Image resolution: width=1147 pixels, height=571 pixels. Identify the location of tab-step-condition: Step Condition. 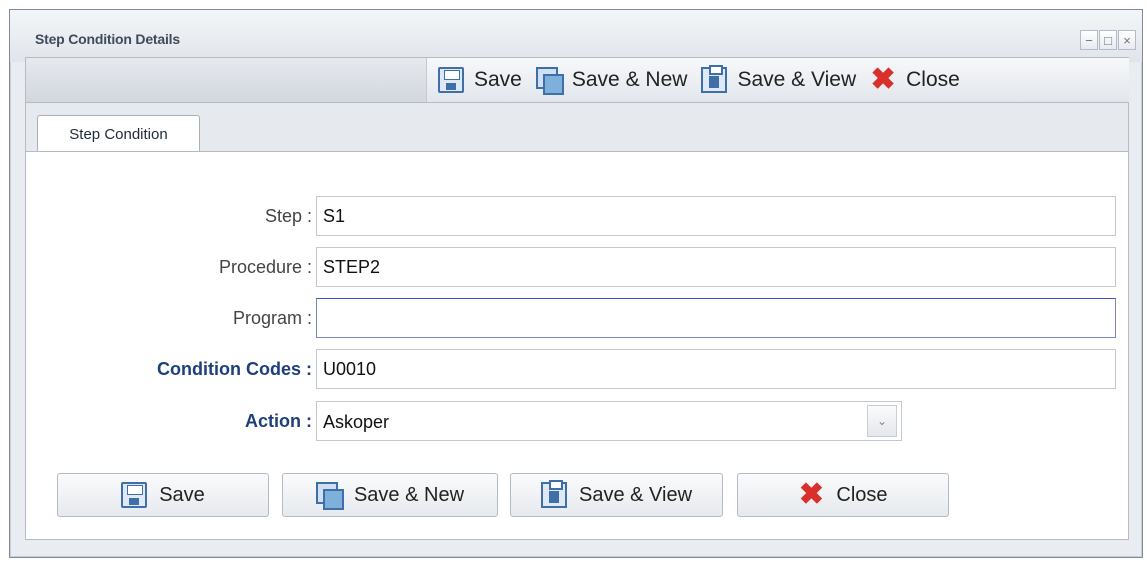
(118, 134).